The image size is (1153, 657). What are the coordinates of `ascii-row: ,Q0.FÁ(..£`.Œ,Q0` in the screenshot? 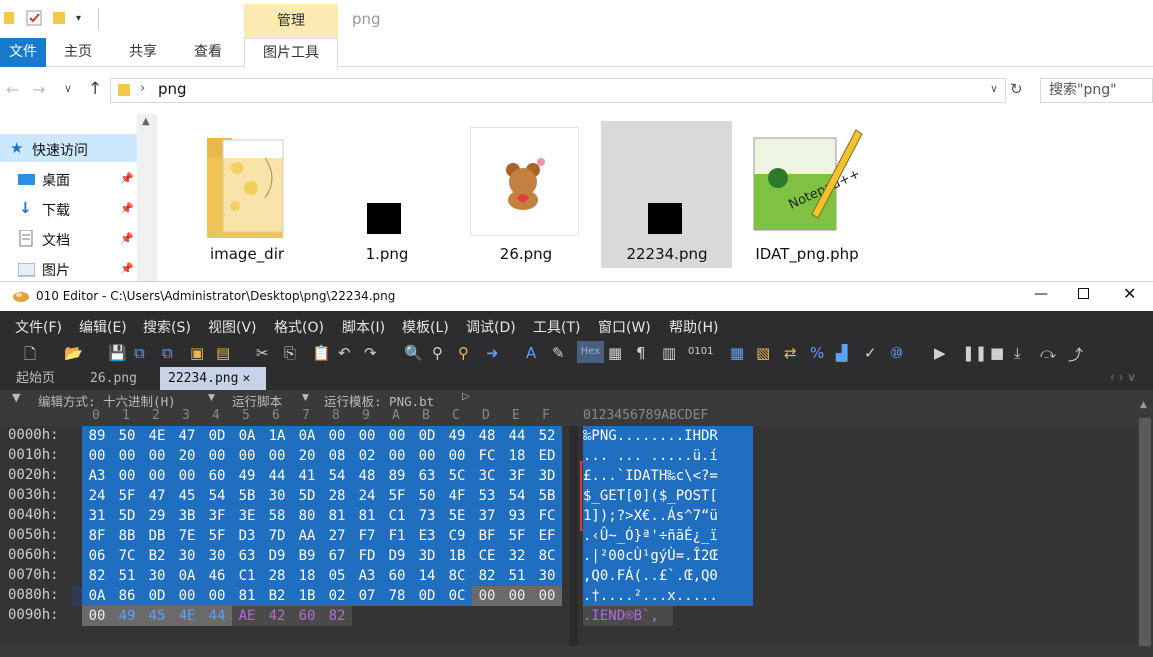 It's located at (668, 576).